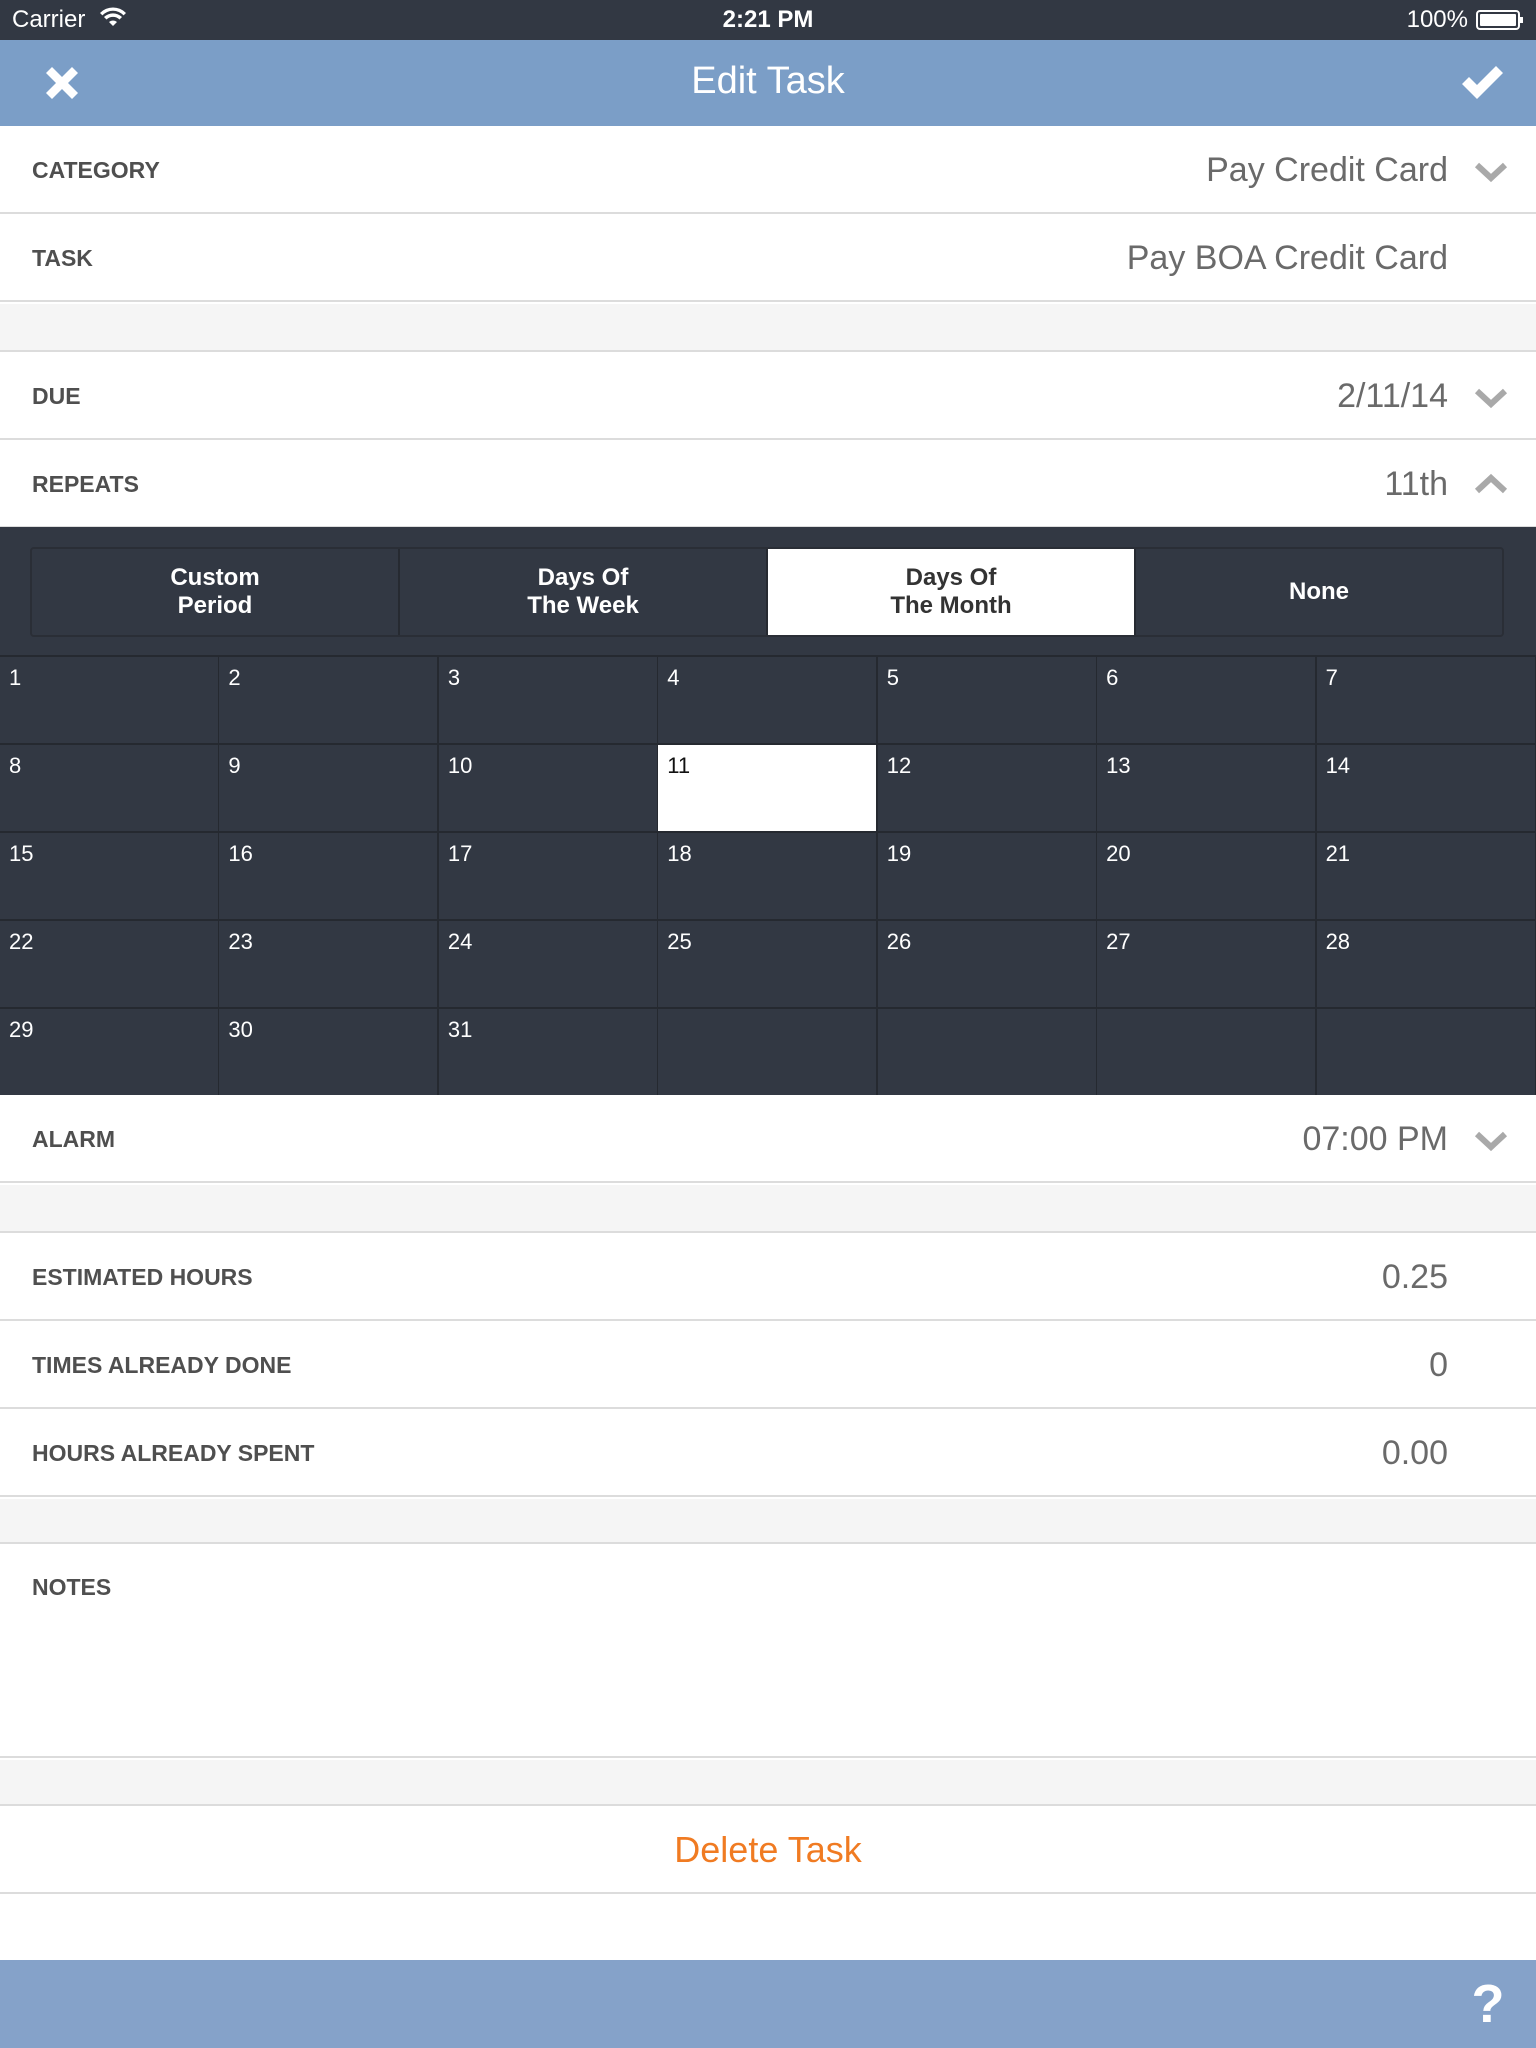  What do you see at coordinates (1207, 699) in the screenshot?
I see `day-cell: 6` at bounding box center [1207, 699].